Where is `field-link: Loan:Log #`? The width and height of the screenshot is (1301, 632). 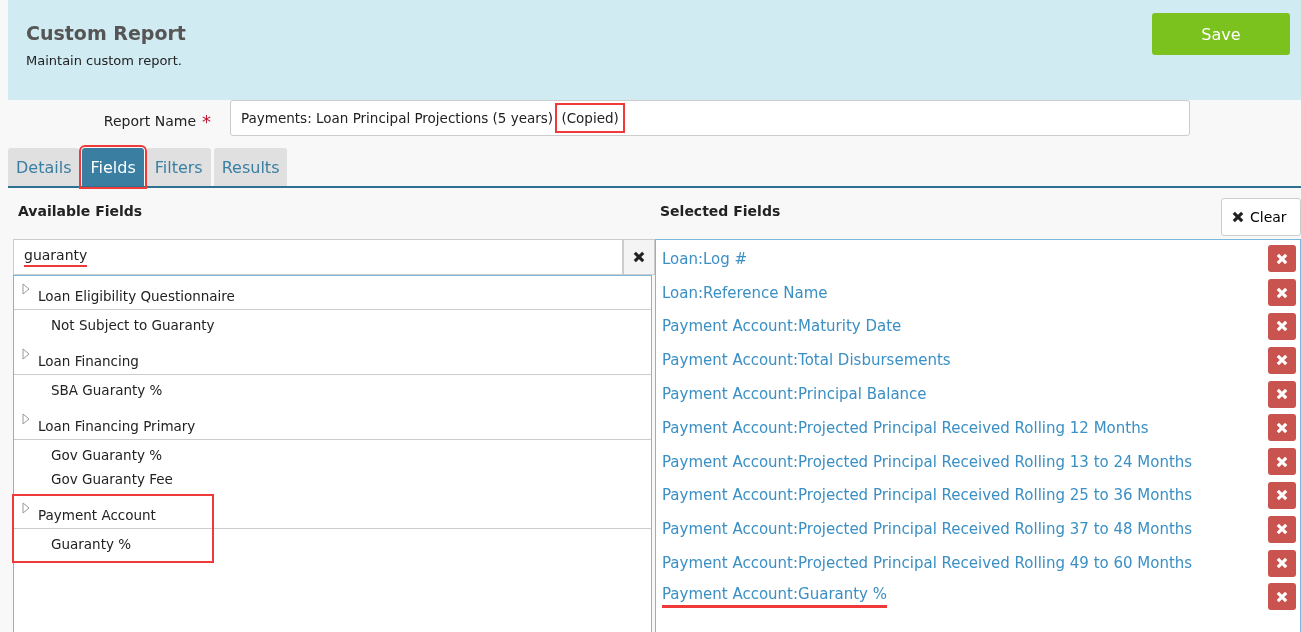
field-link: Loan:Log # is located at coordinates (705, 258).